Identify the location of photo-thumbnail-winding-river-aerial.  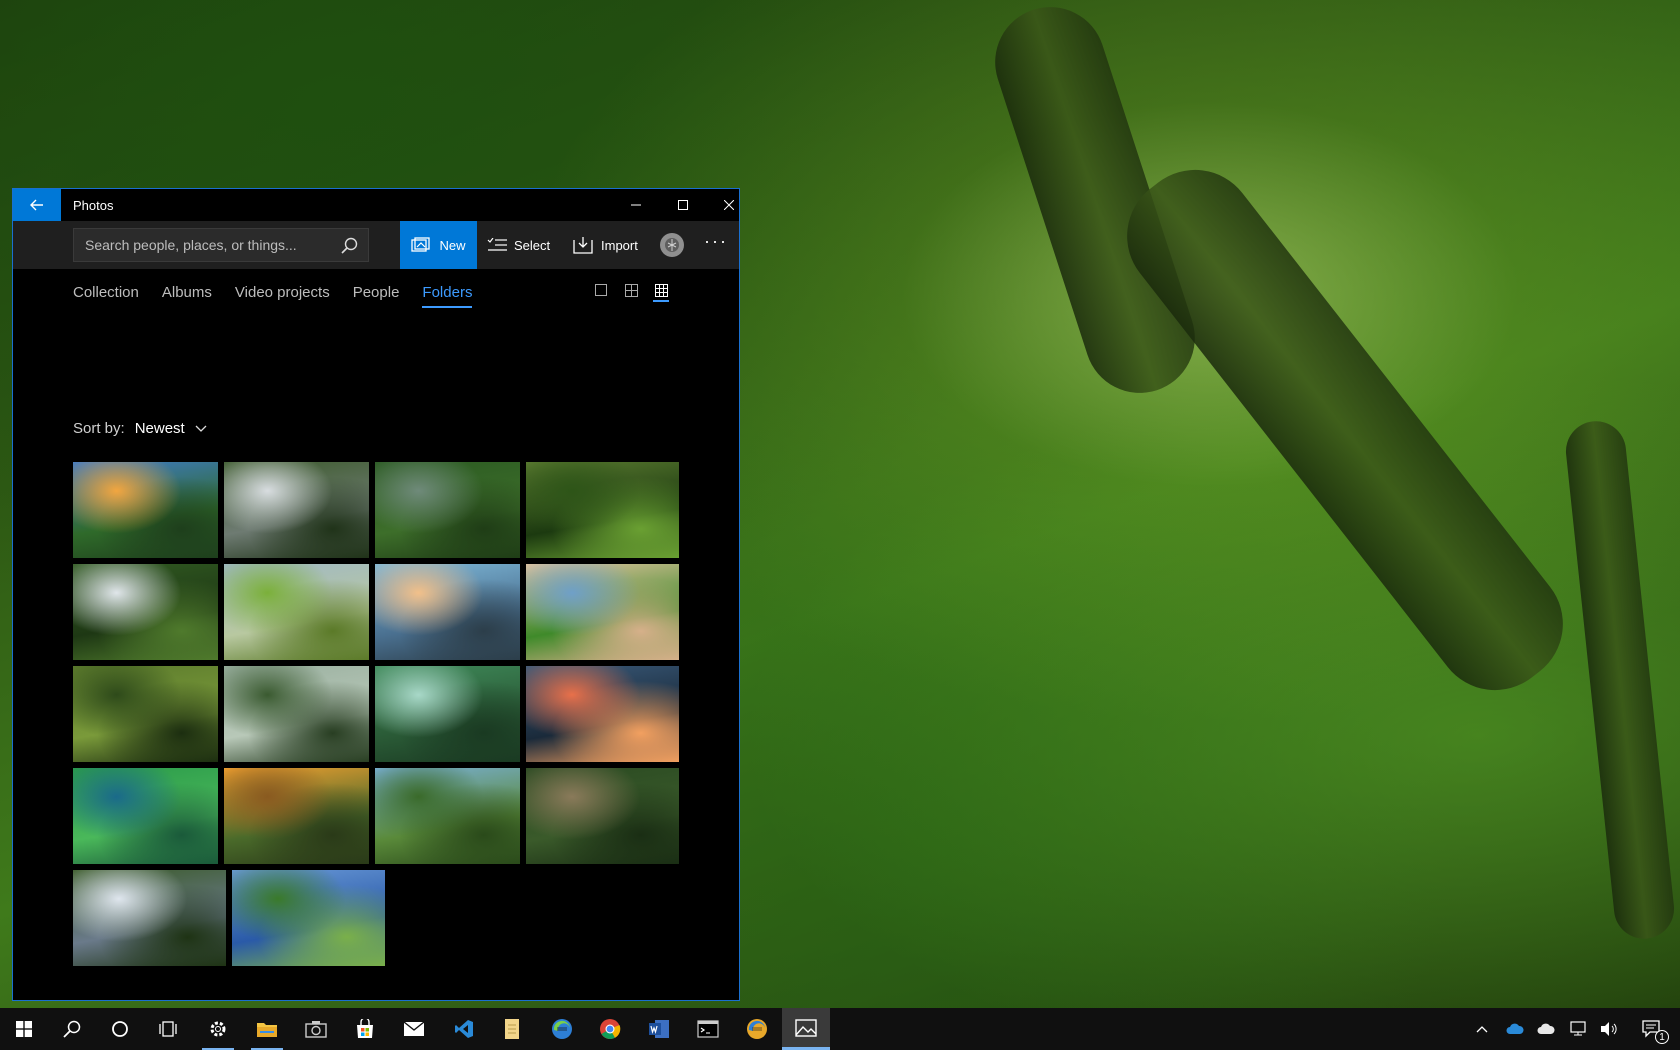
(602, 816).